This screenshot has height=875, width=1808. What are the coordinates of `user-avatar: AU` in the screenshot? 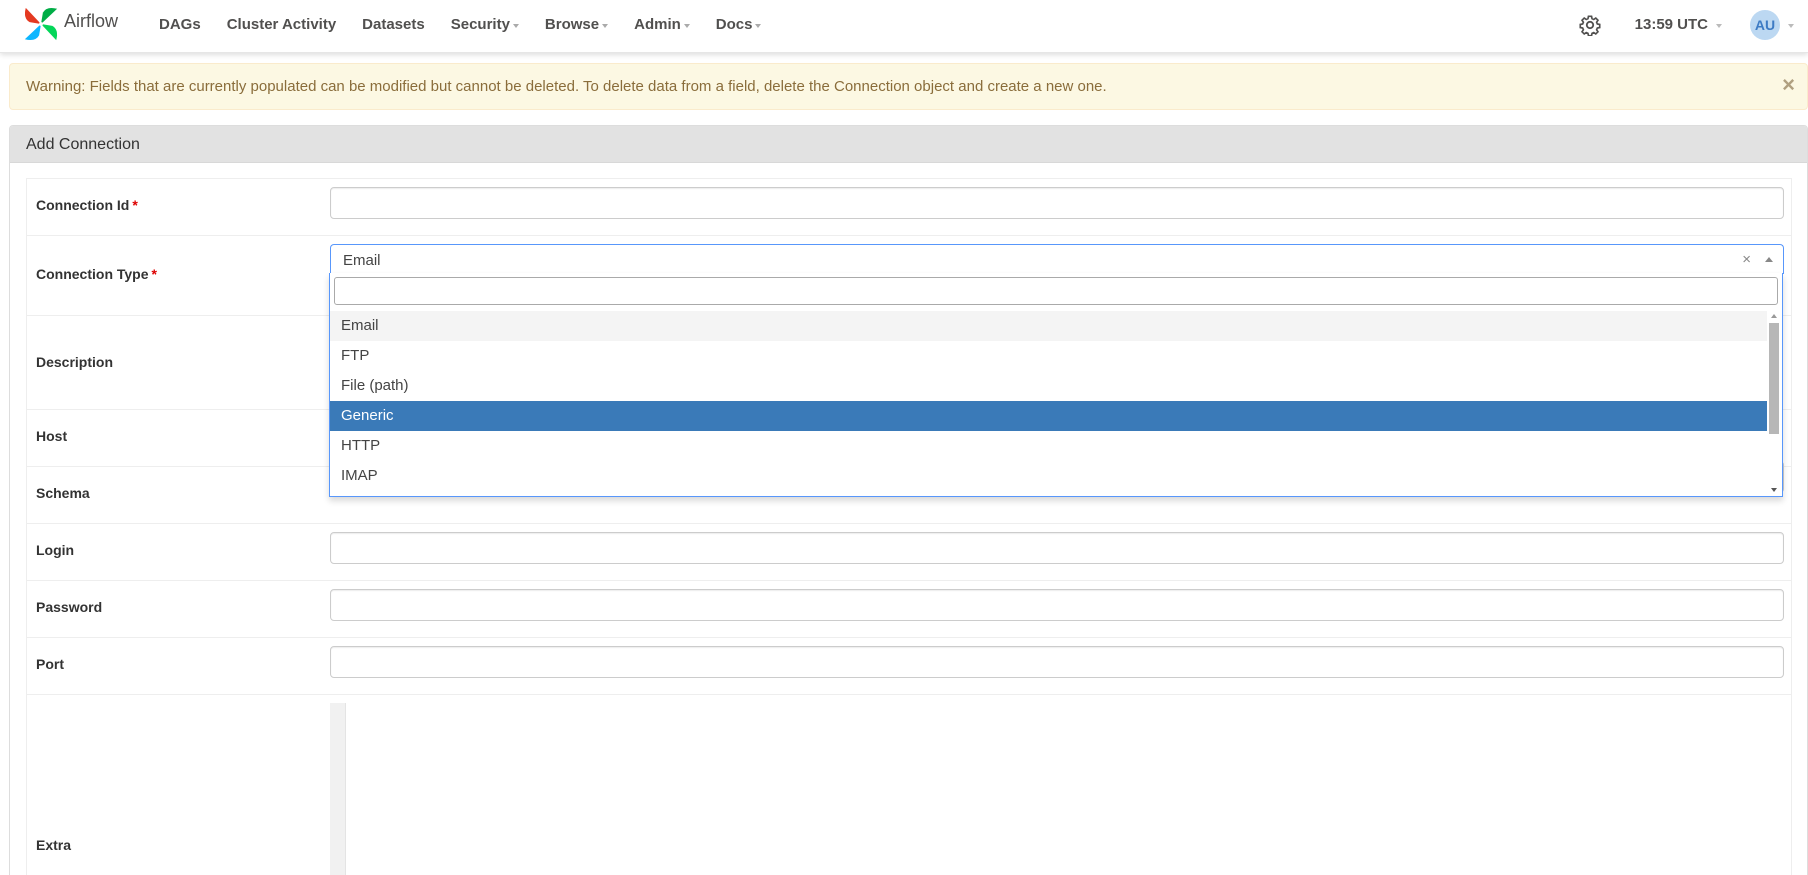 It's located at (1765, 24).